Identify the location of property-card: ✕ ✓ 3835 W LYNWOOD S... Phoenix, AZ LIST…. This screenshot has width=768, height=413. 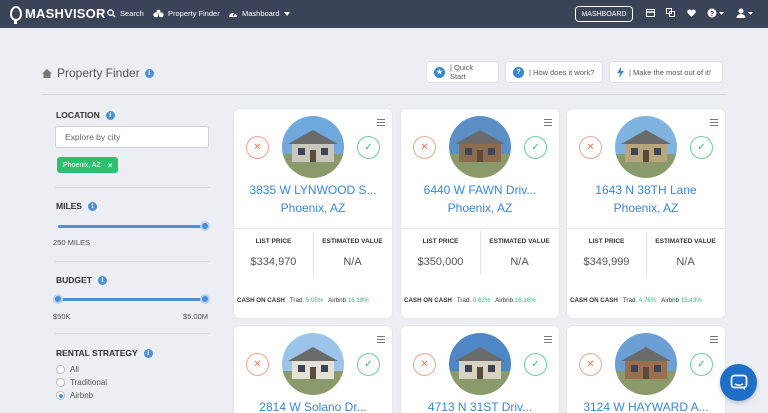
(313, 213).